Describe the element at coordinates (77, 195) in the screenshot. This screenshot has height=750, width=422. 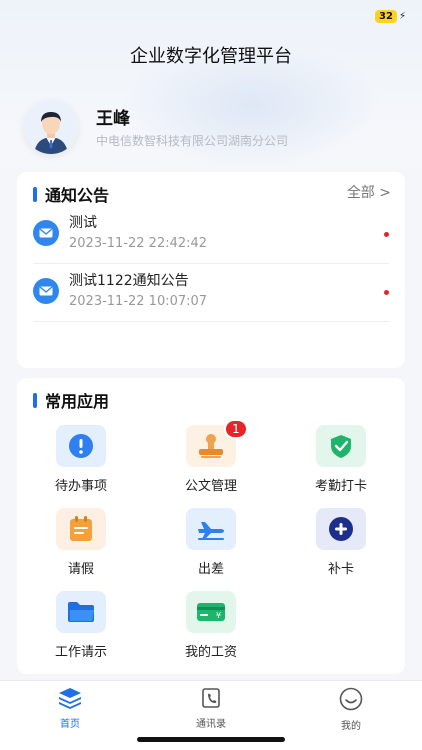
I see `notice-section-title: 通知公告` at that location.